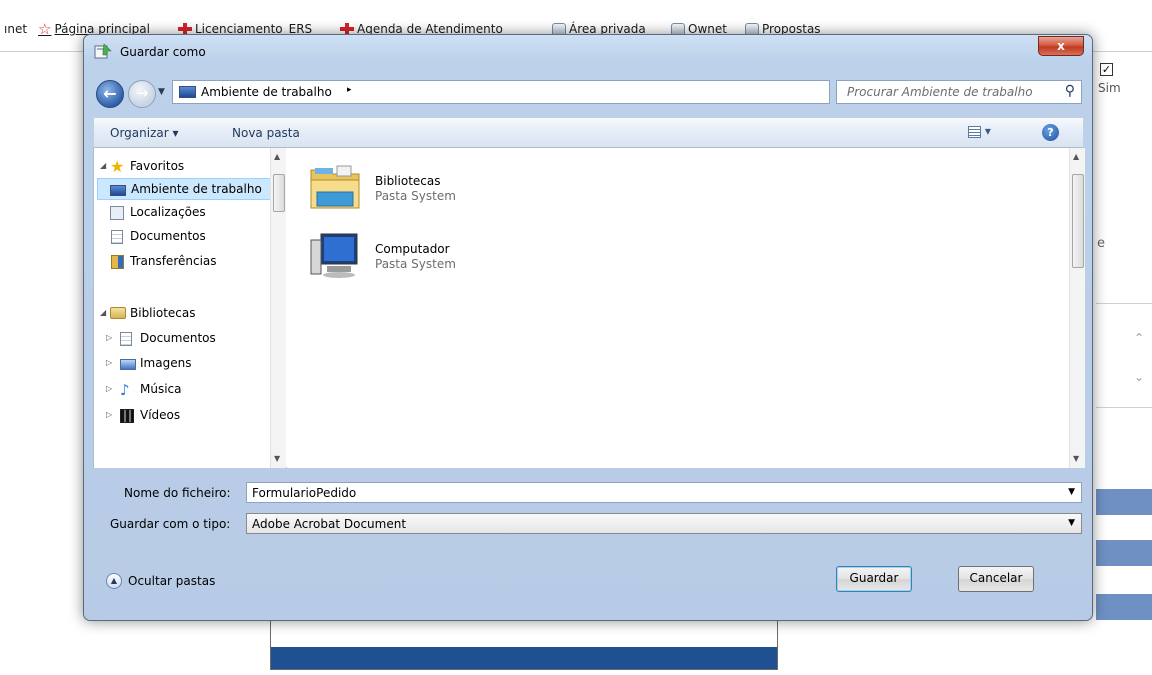  What do you see at coordinates (177, 493) in the screenshot?
I see `filename-label: Nome do ficheiro:` at bounding box center [177, 493].